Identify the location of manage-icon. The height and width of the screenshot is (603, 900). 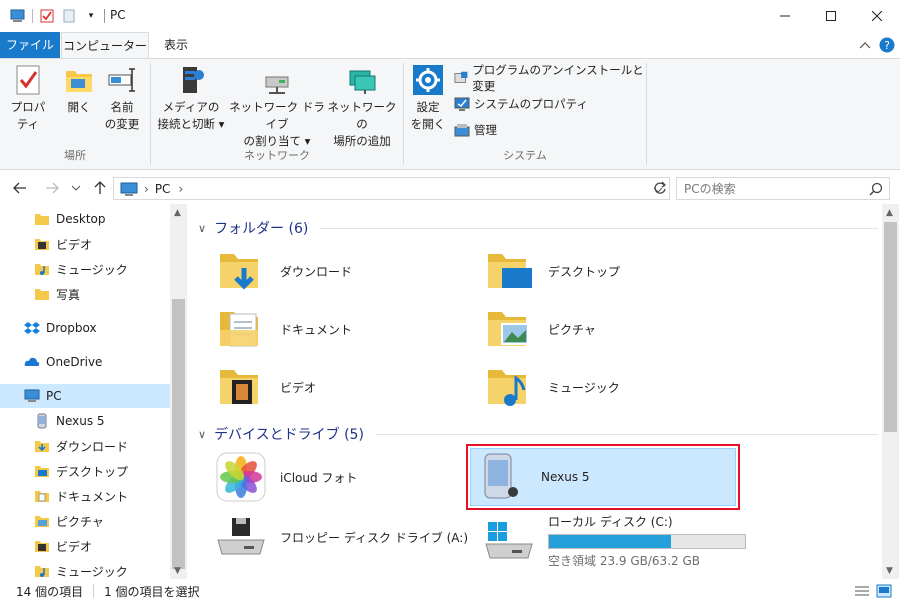
(462, 130).